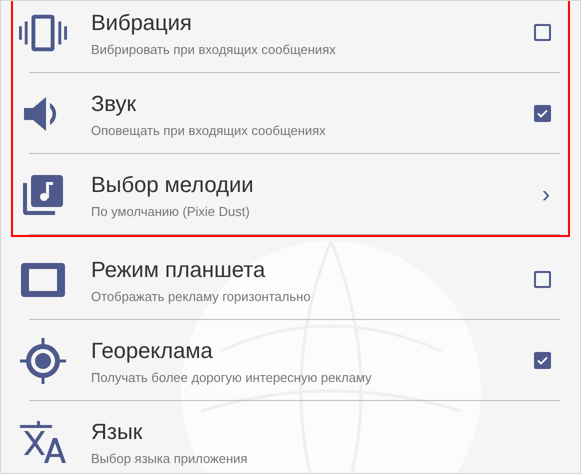 The height and width of the screenshot is (474, 581). I want to click on settings-row: Язык Выбор языка приложения, so click(290, 437).